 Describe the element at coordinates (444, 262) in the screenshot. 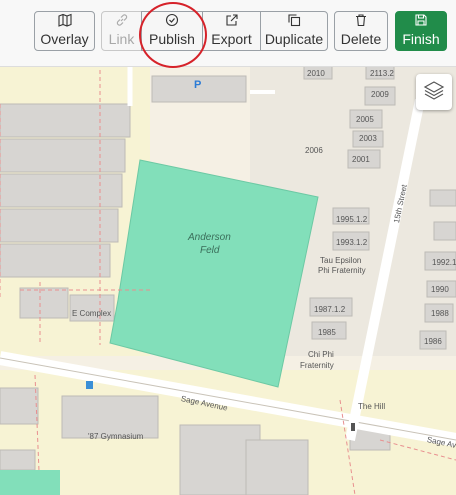

I see `building-1992: 1992.1` at that location.